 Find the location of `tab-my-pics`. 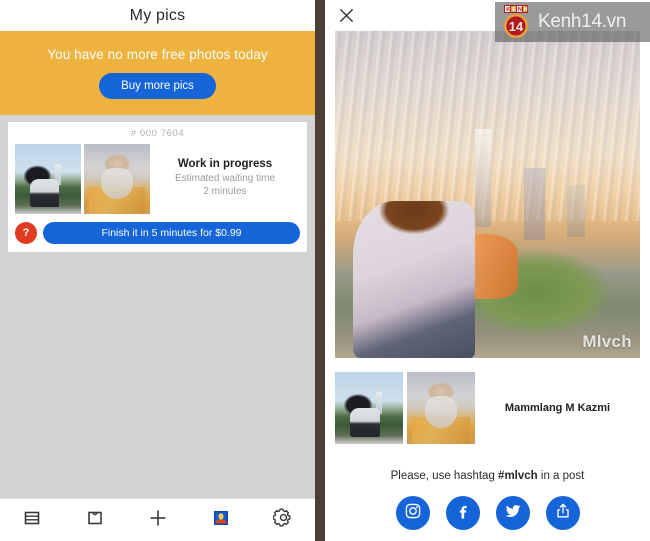

tab-my-pics is located at coordinates (220, 520).